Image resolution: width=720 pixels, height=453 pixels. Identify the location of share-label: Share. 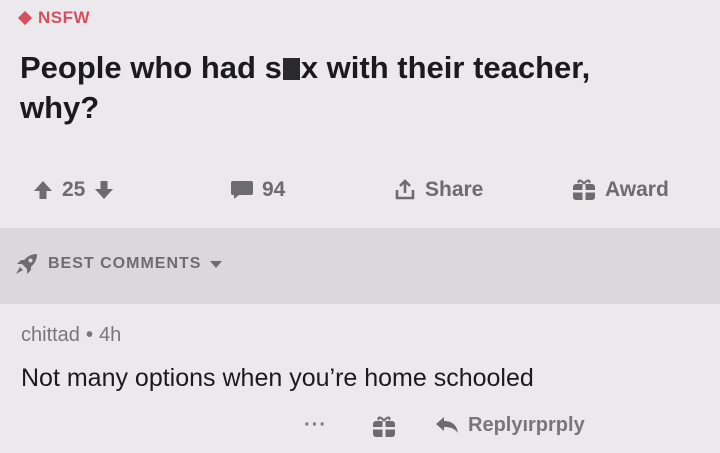
(454, 189).